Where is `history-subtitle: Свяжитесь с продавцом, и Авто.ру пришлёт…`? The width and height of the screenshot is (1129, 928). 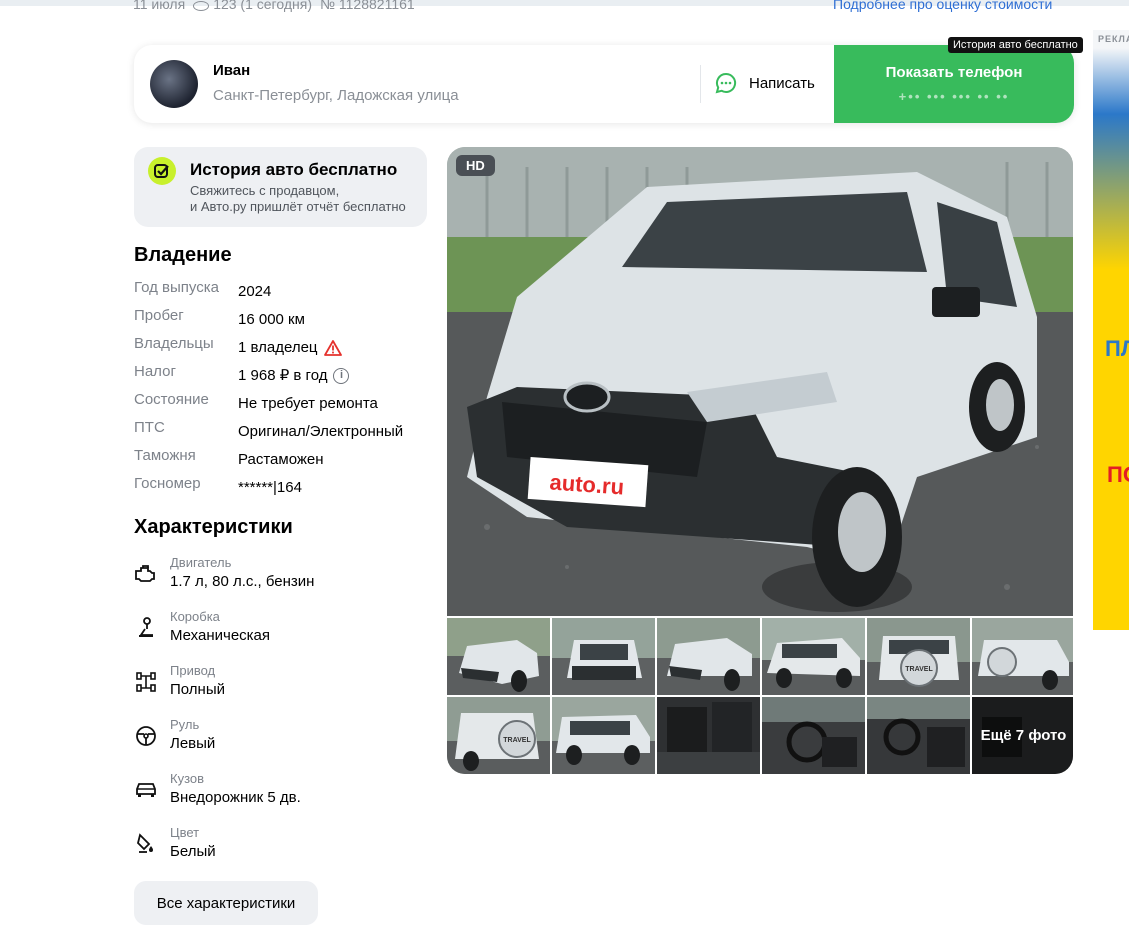 history-subtitle: Свяжитесь с продавцом, и Авто.ру пришлёт… is located at coordinates (298, 198).